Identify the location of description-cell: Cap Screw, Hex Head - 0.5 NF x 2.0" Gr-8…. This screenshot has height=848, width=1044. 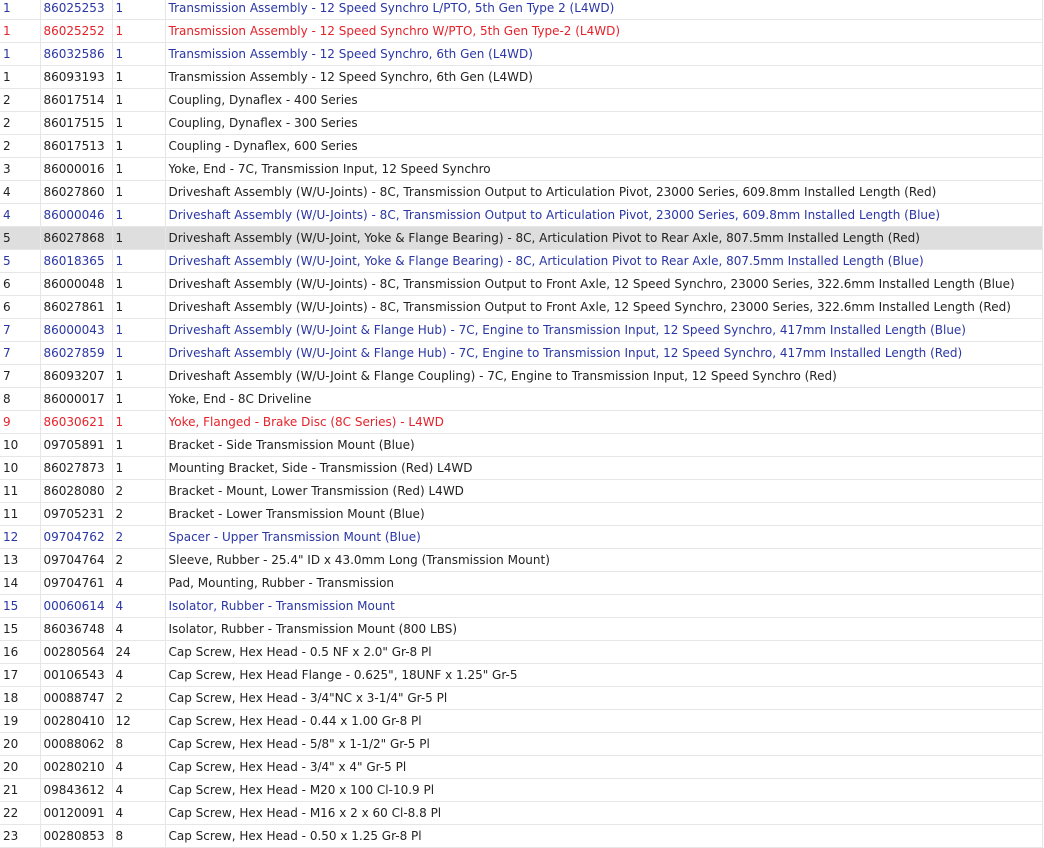
(604, 652).